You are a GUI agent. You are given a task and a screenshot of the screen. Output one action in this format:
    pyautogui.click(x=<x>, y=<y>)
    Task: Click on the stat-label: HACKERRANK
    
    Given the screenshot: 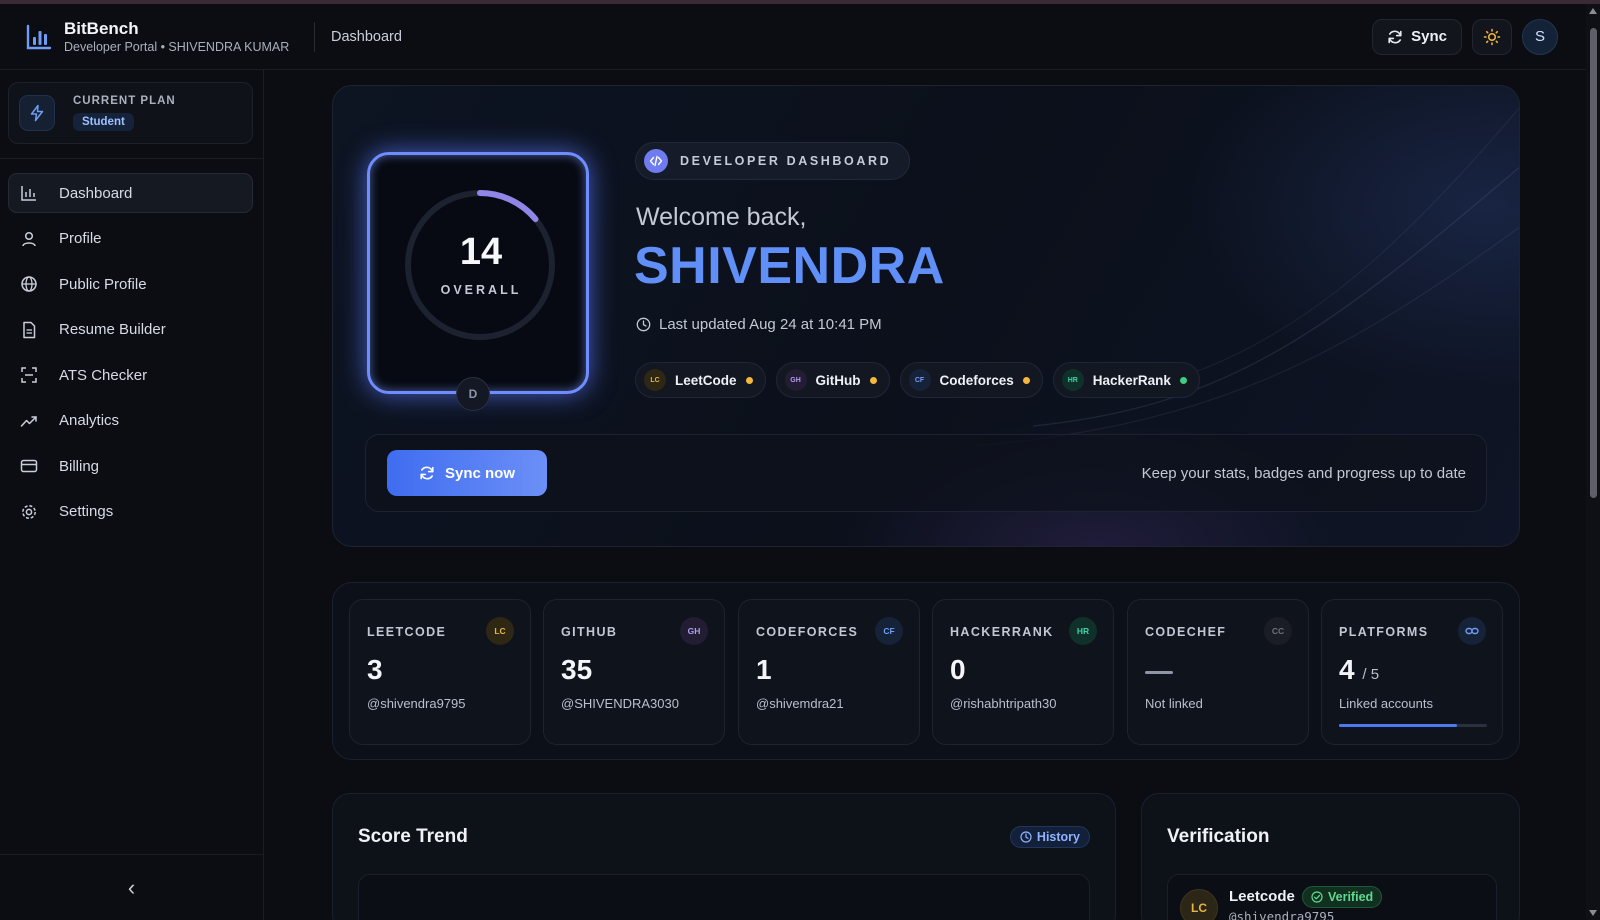 What is the action you would take?
    pyautogui.click(x=1002, y=632)
    